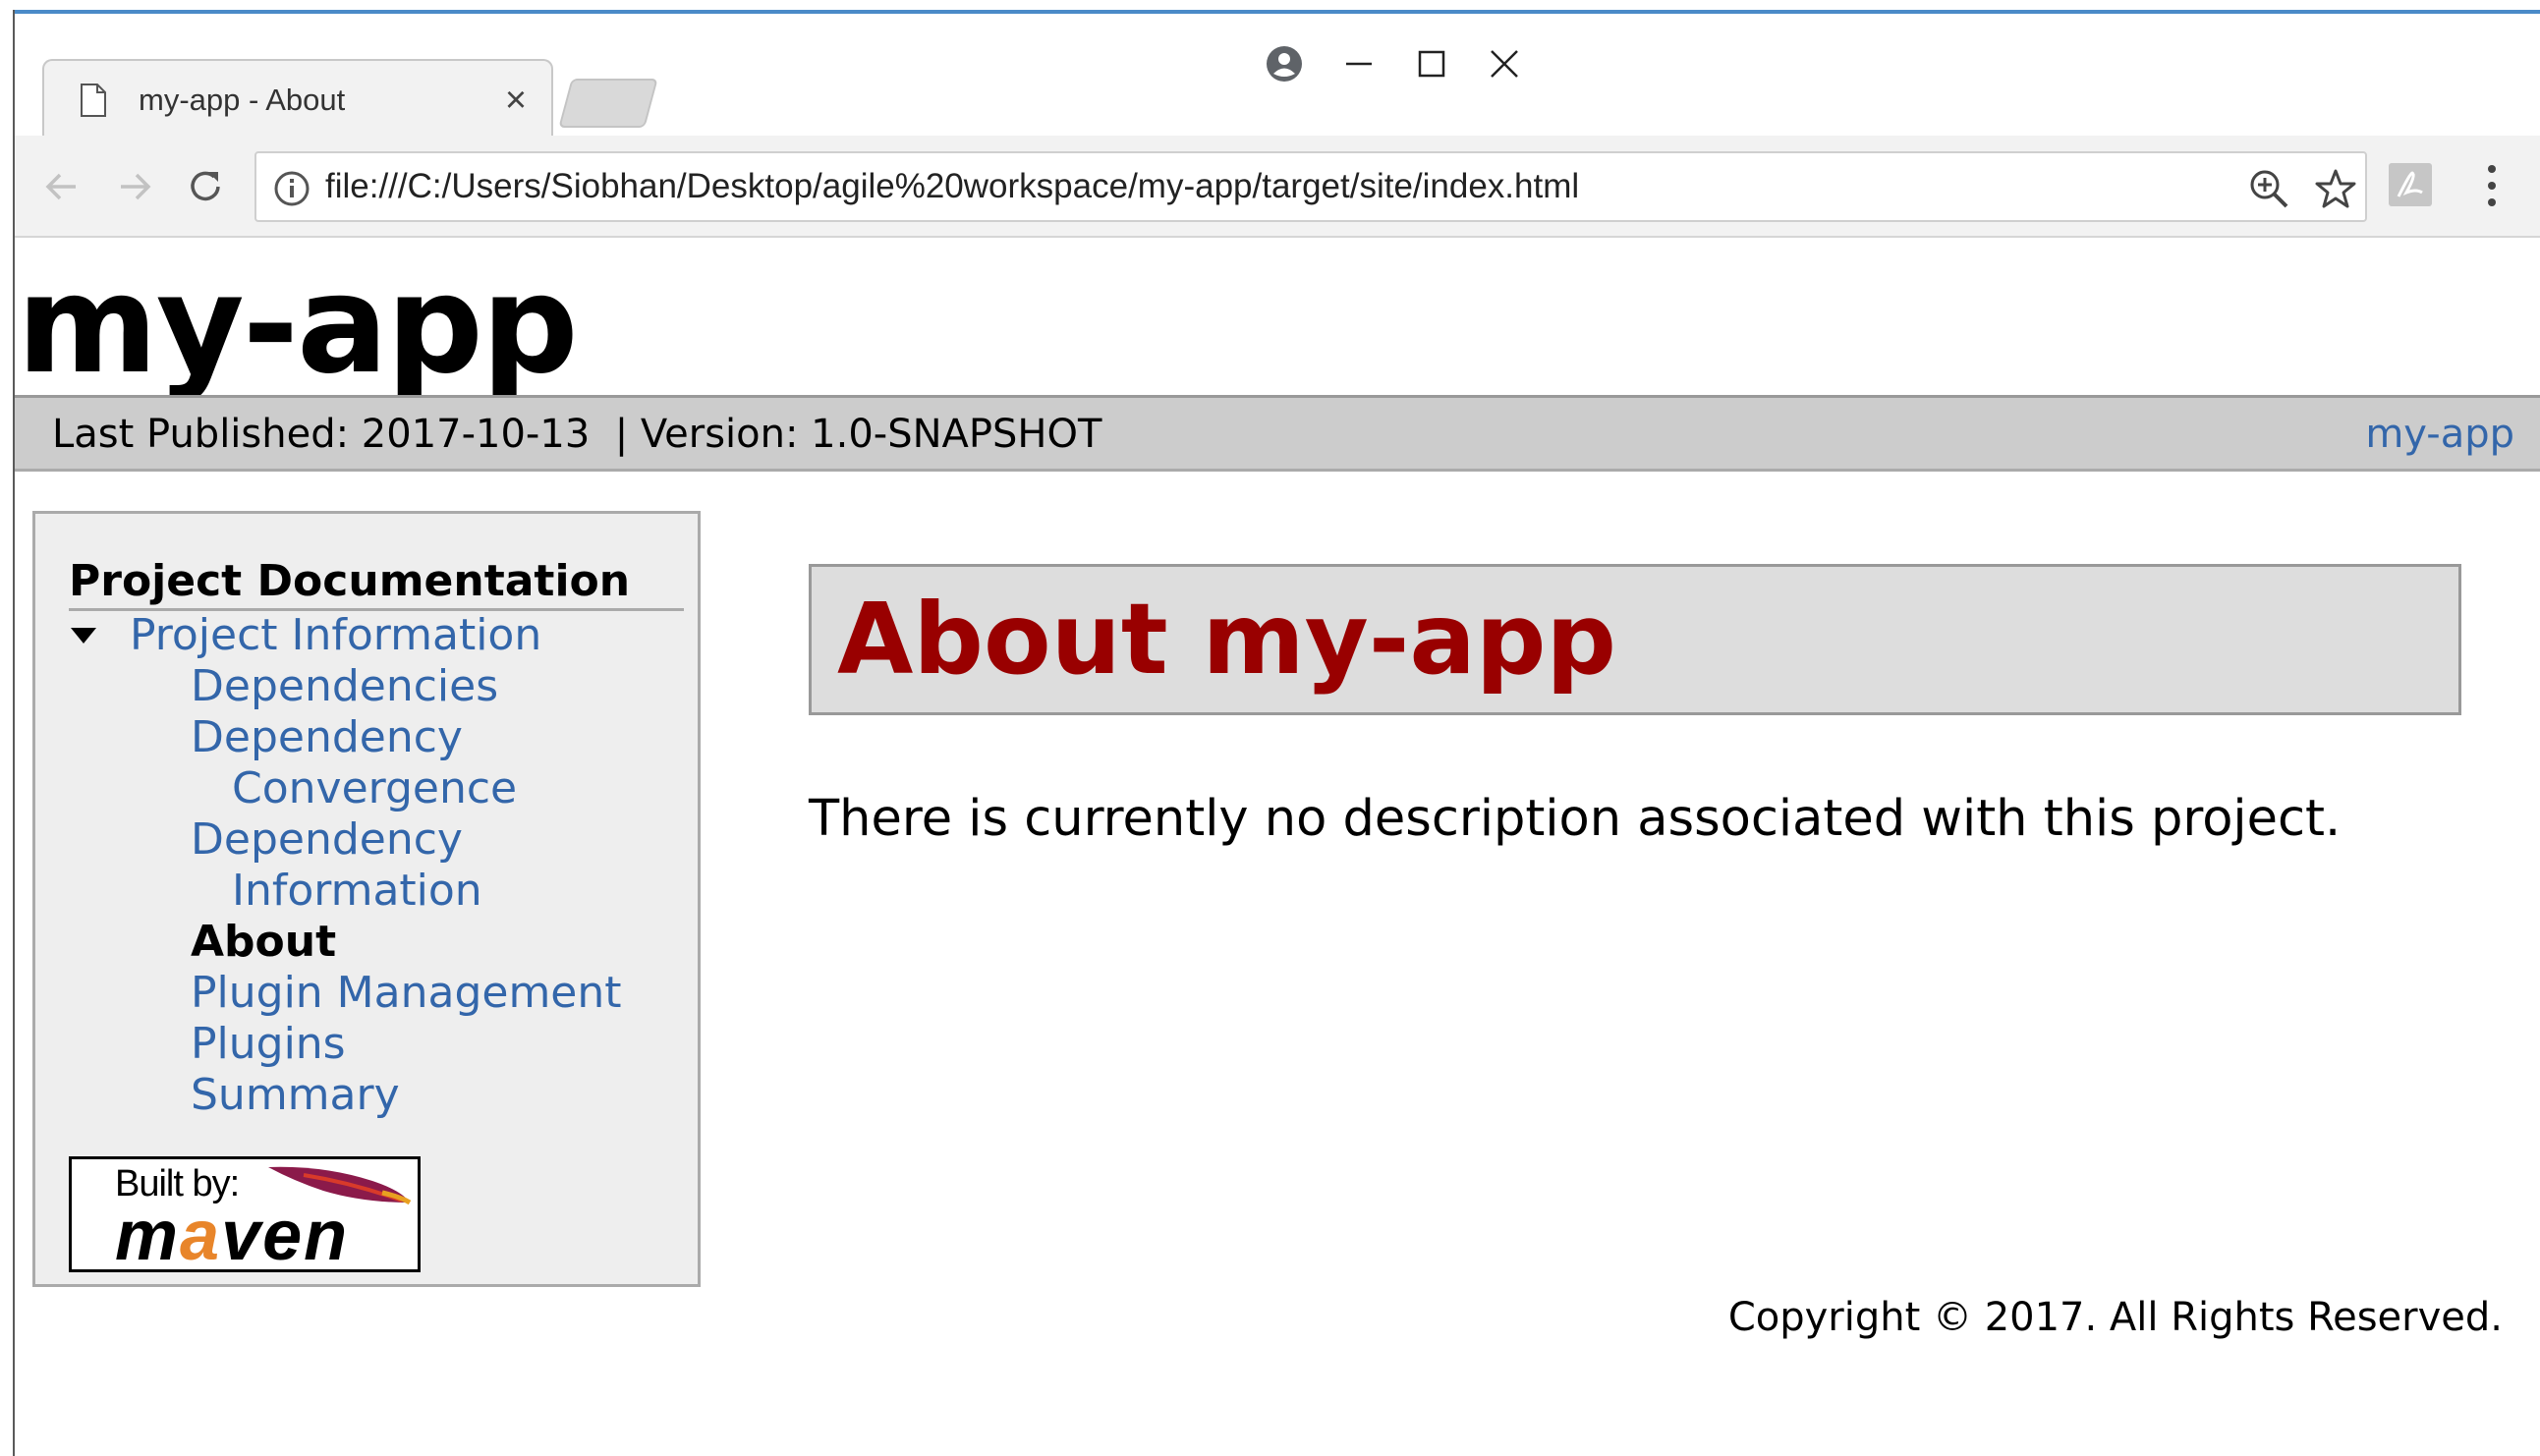  Describe the element at coordinates (291, 188) in the screenshot. I see `info-icon` at that location.